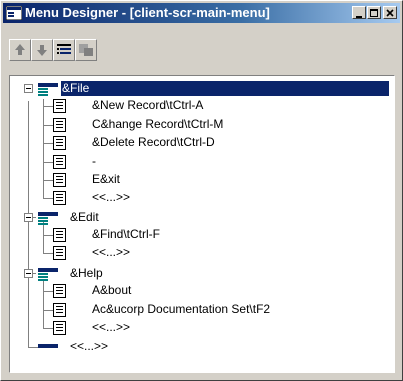 This screenshot has height=381, width=403. I want to click on arrow-down-icon, so click(42, 50).